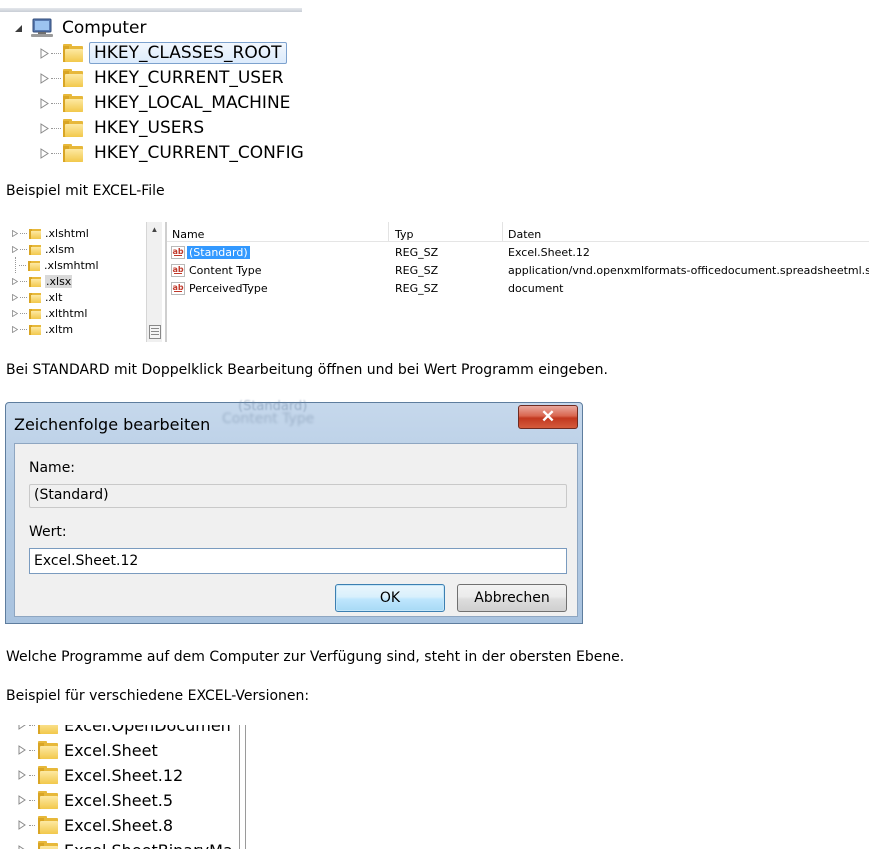 The height and width of the screenshot is (859, 869). Describe the element at coordinates (52, 468) in the screenshot. I see `name-label: Name:` at that location.